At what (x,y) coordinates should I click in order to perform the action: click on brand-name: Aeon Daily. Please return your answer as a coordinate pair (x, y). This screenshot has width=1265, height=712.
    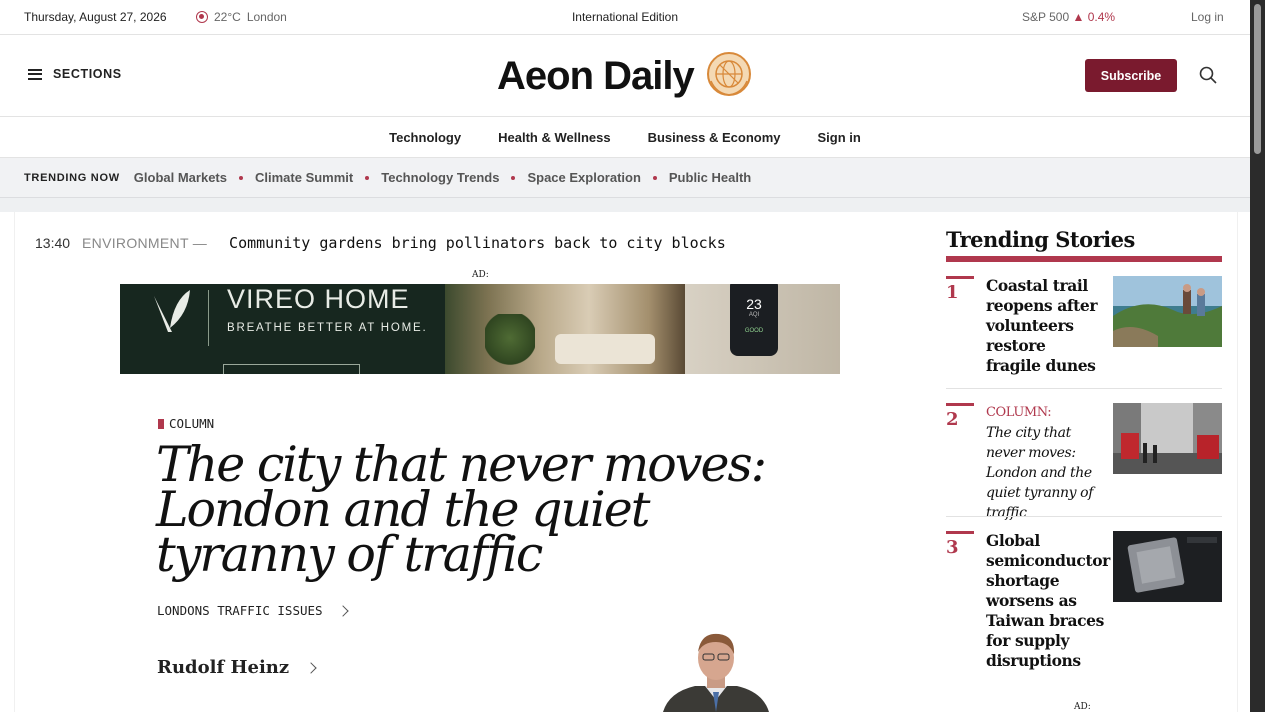
    Looking at the image, I should click on (596, 76).